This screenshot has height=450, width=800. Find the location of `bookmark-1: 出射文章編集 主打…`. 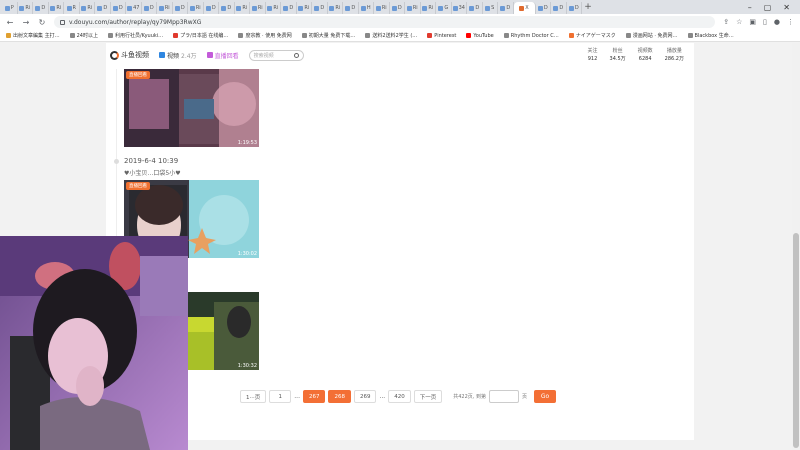

bookmark-1: 出射文章編集 主打… is located at coordinates (33, 35).